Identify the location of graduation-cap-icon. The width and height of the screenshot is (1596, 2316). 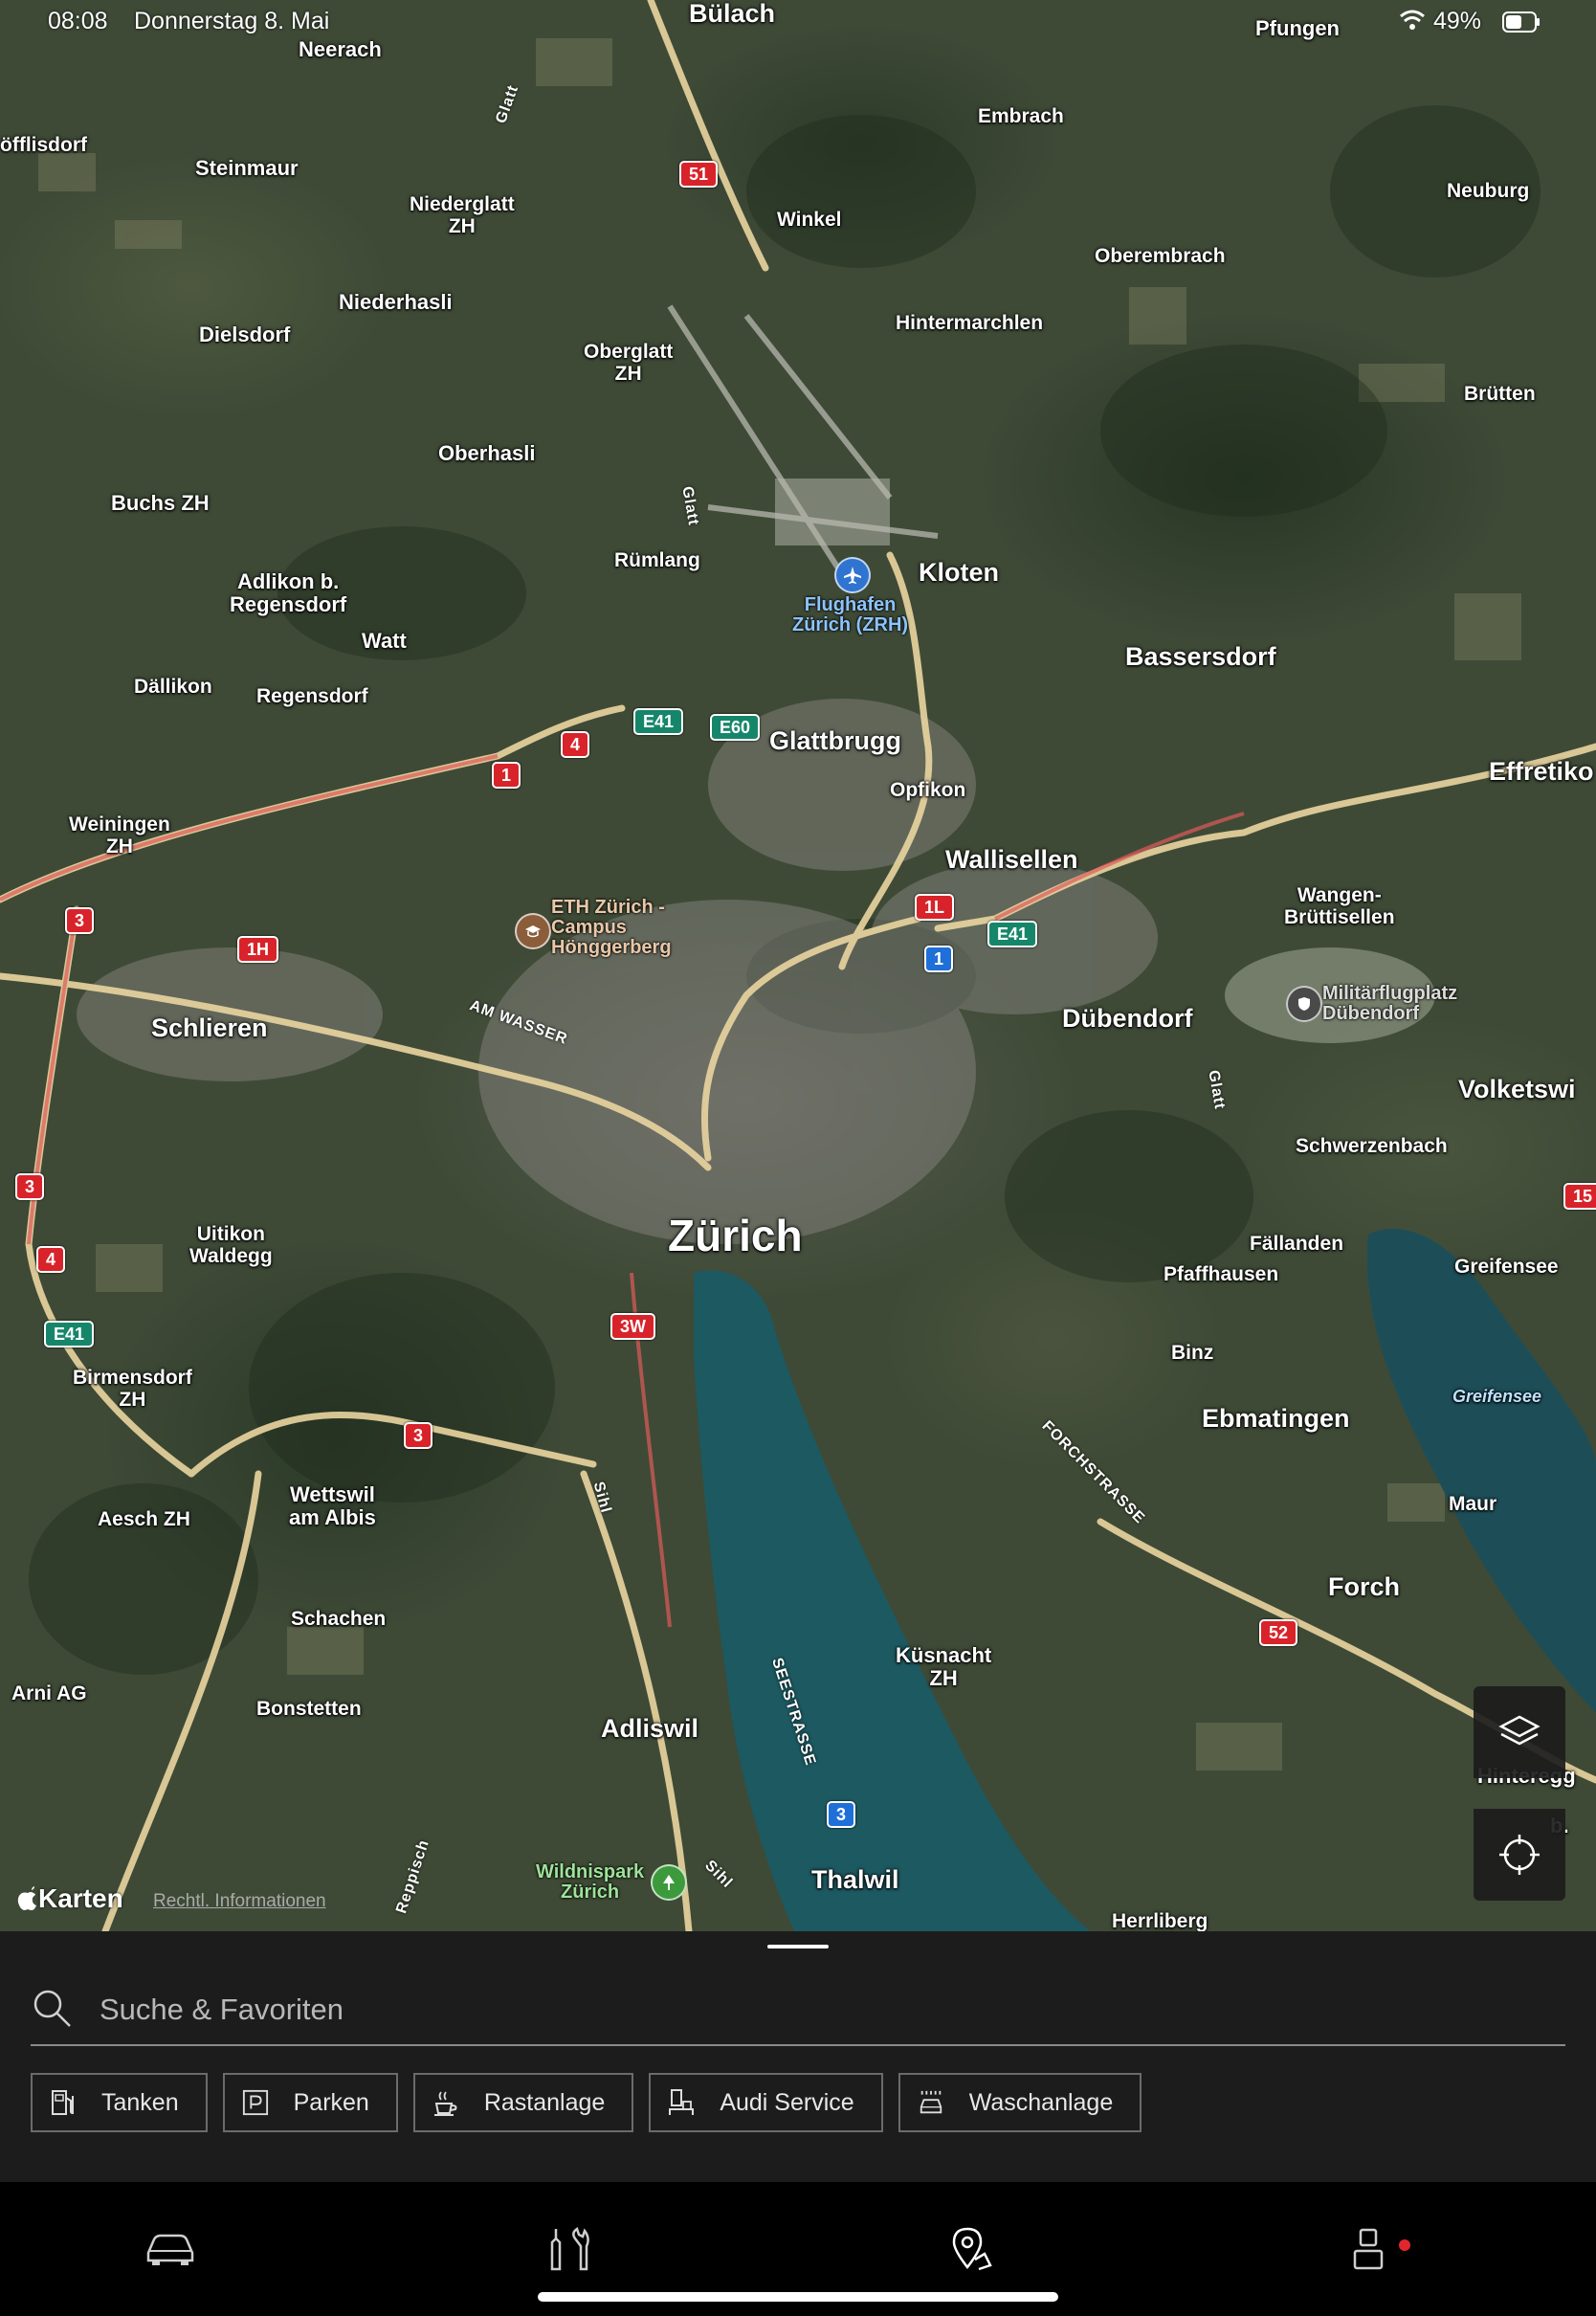
(533, 932).